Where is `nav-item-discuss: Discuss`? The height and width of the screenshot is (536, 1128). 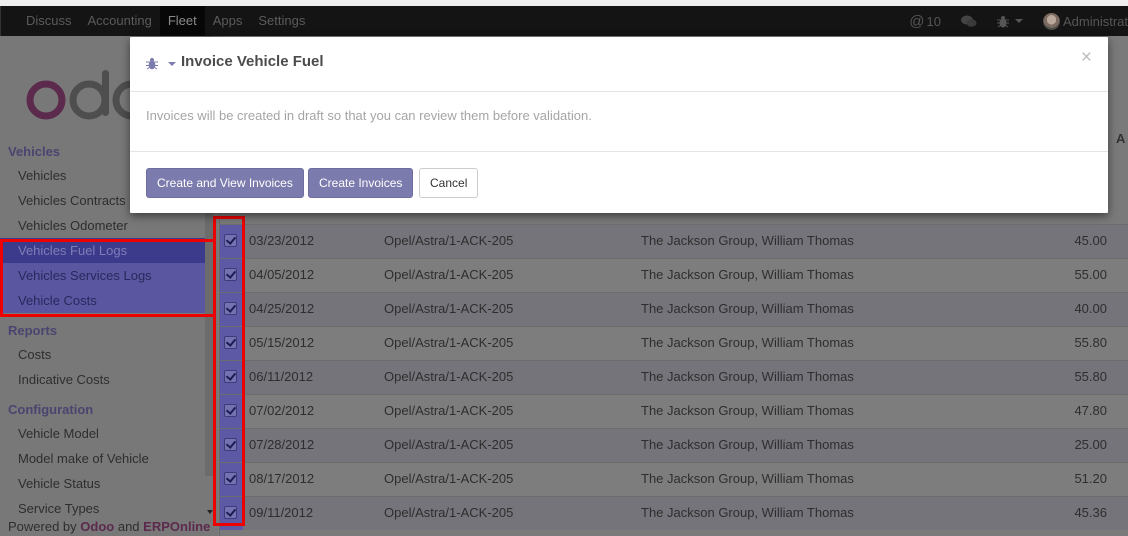
nav-item-discuss: Discuss is located at coordinates (49, 21).